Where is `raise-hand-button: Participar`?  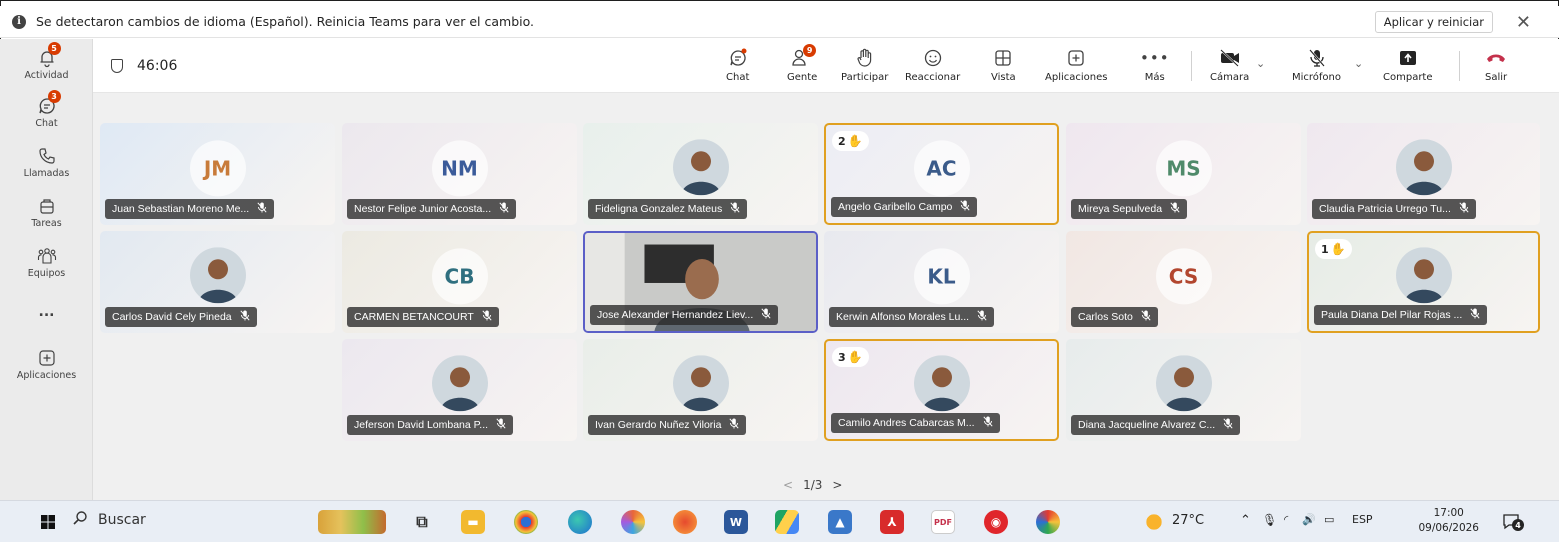
raise-hand-button: Participar is located at coordinates (864, 65).